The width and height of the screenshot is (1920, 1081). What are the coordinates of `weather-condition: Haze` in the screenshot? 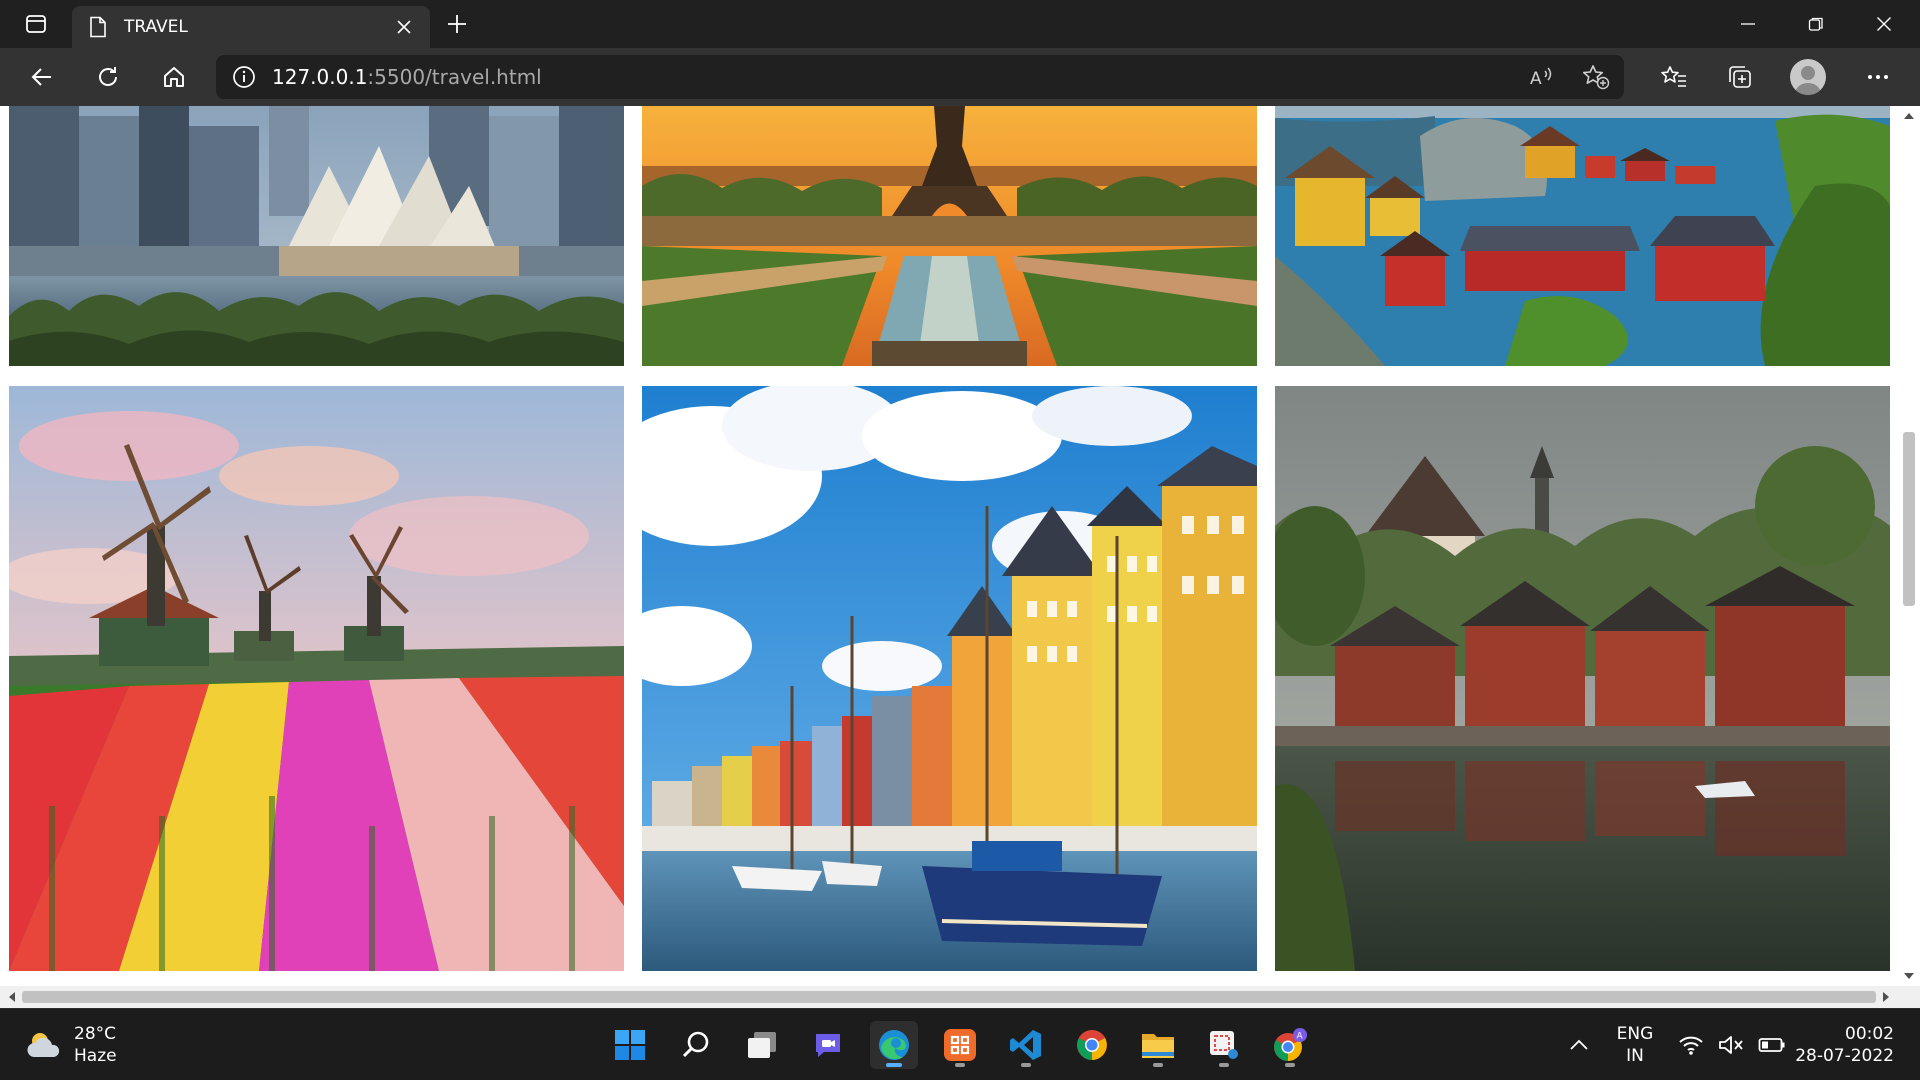 It's located at (95, 1056).